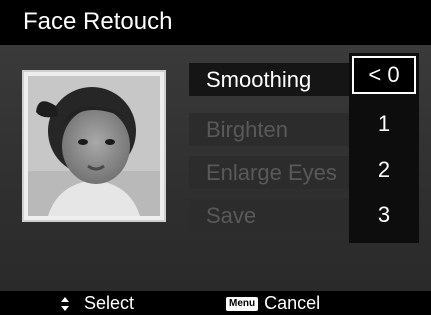 The image size is (431, 315). I want to click on title-bar: Face Retouch, so click(215, 22).